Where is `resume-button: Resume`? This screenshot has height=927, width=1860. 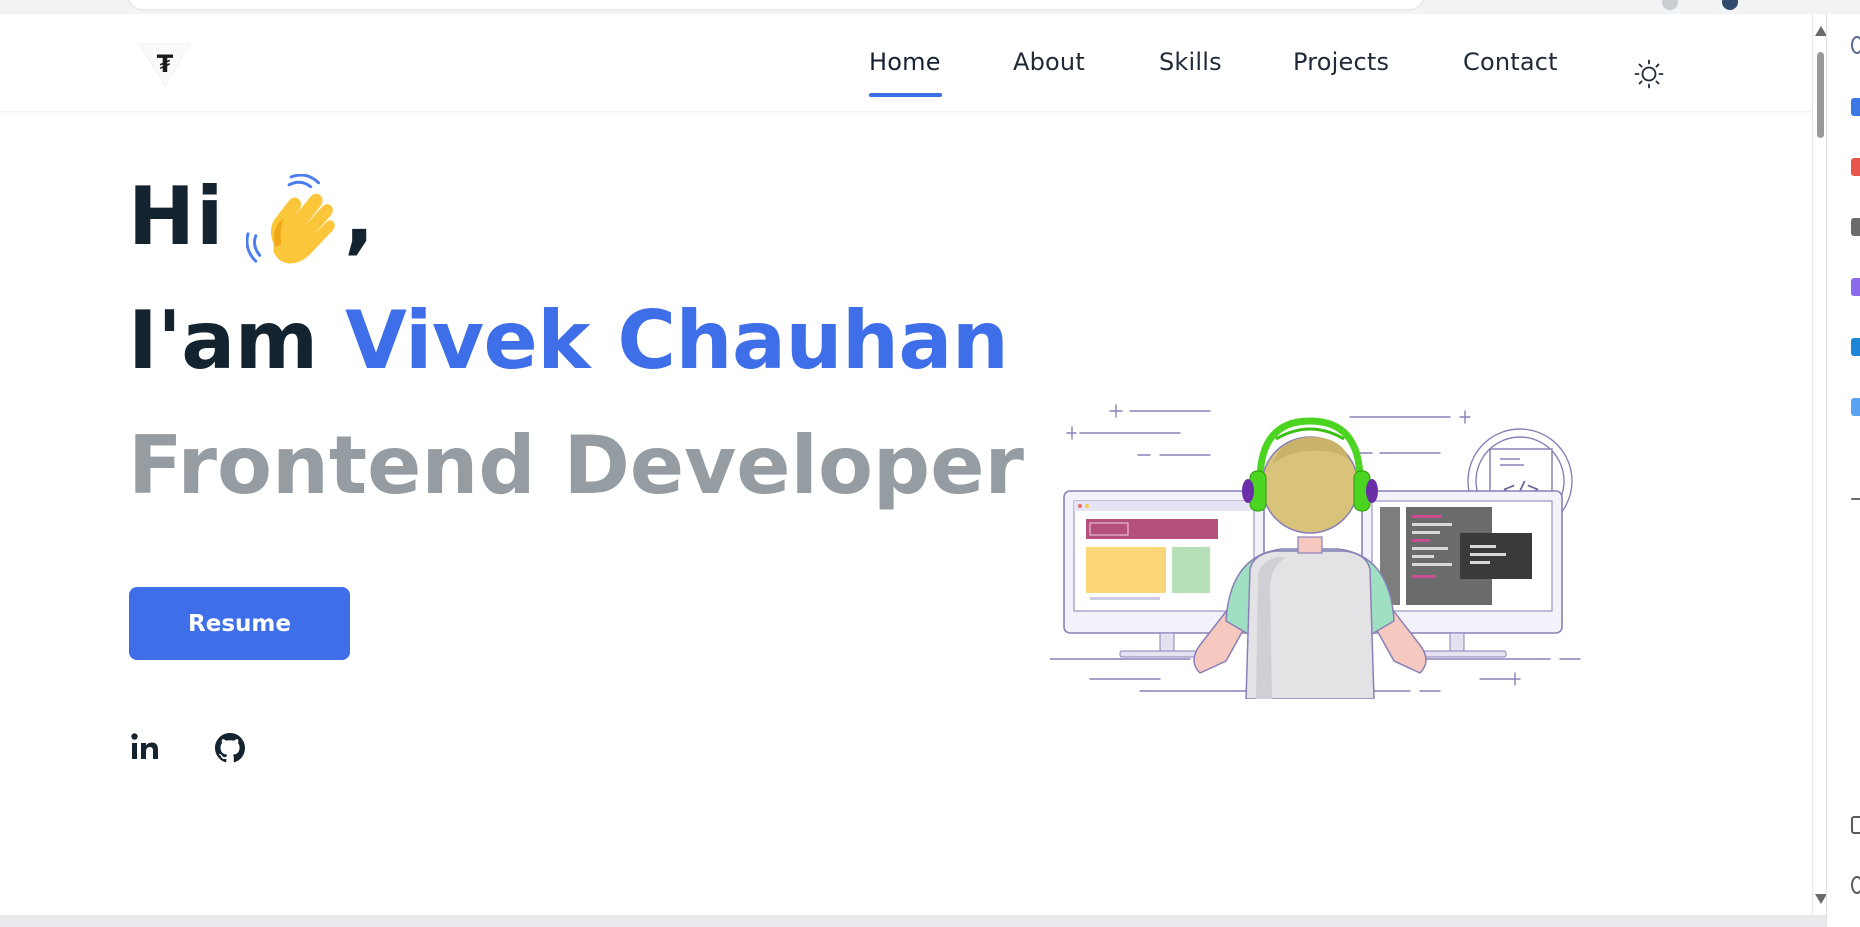 resume-button: Resume is located at coordinates (239, 623).